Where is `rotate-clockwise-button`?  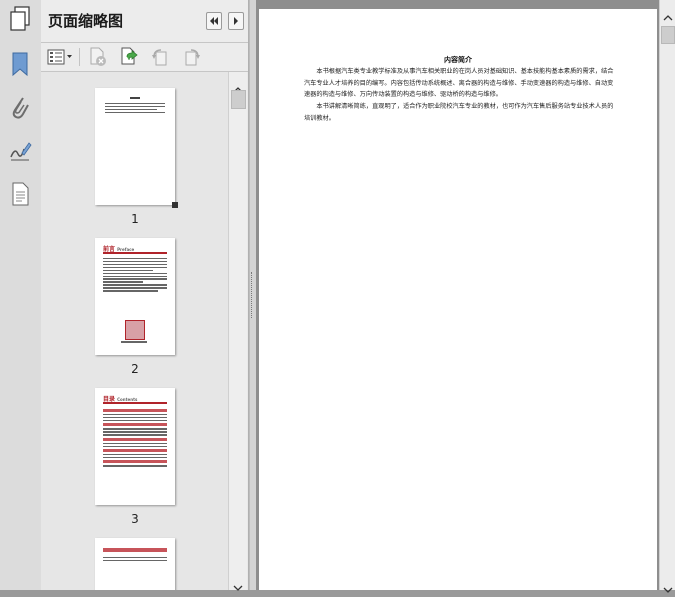 rotate-clockwise-button is located at coordinates (192, 57).